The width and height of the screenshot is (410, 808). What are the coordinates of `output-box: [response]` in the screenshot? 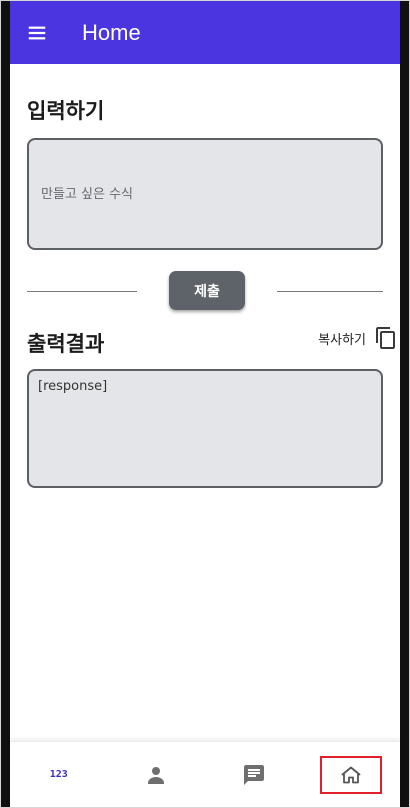 It's located at (205, 428).